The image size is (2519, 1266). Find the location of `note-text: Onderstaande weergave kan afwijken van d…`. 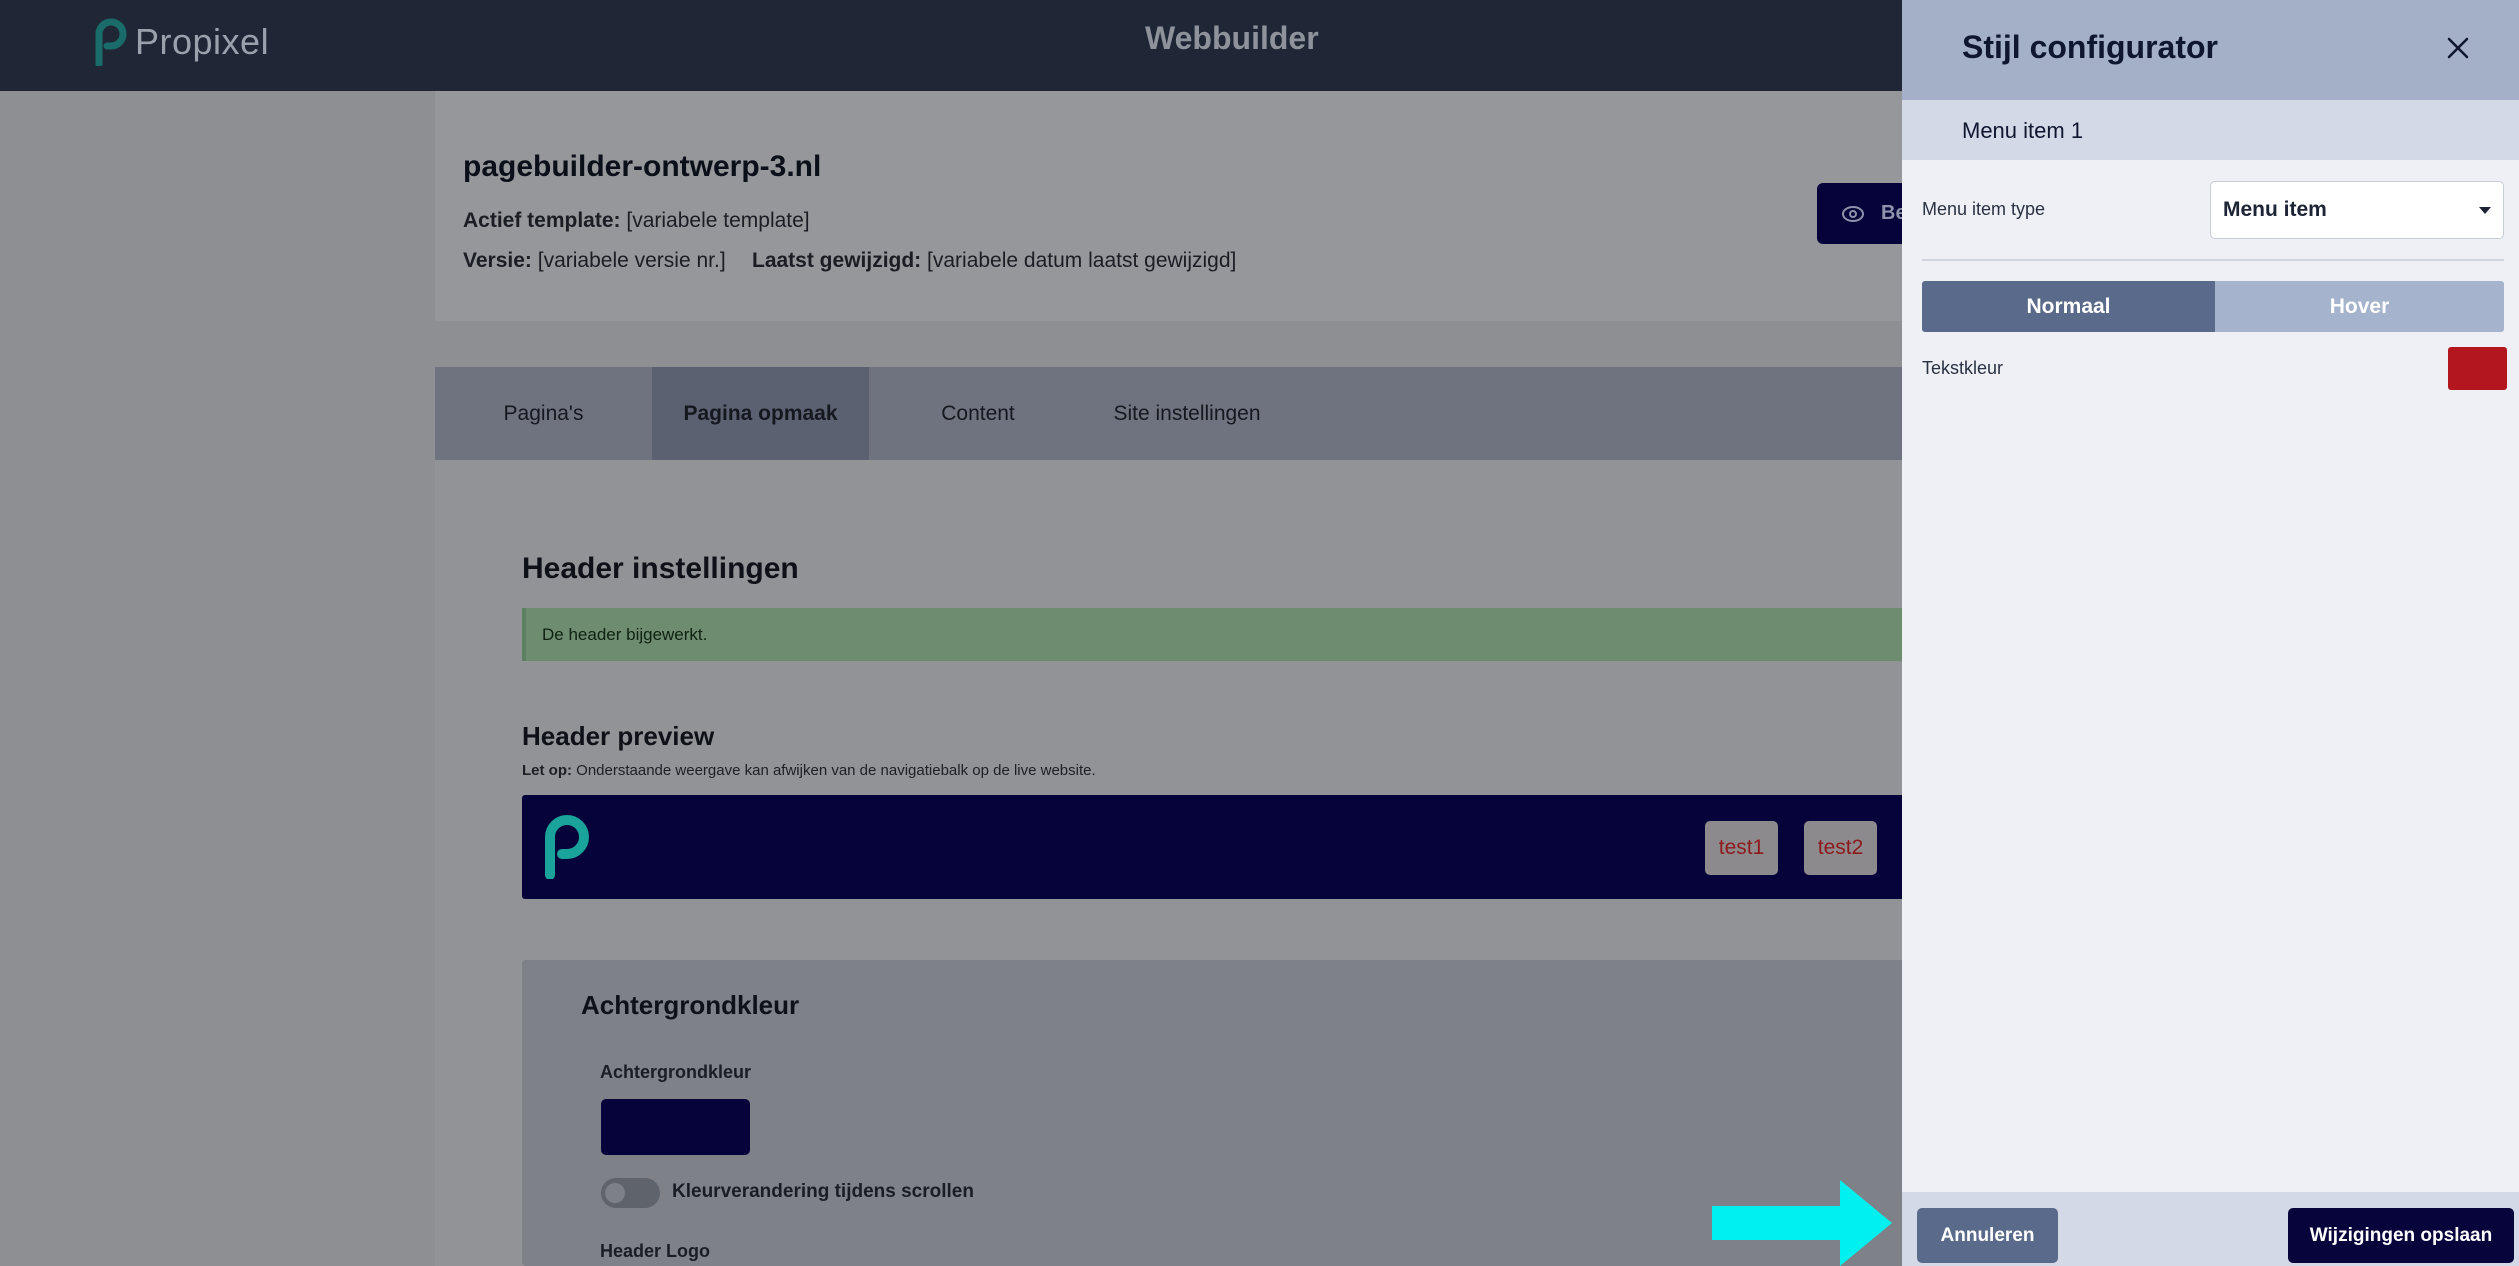

note-text: Onderstaande weergave kan afwijken van d… is located at coordinates (836, 770).